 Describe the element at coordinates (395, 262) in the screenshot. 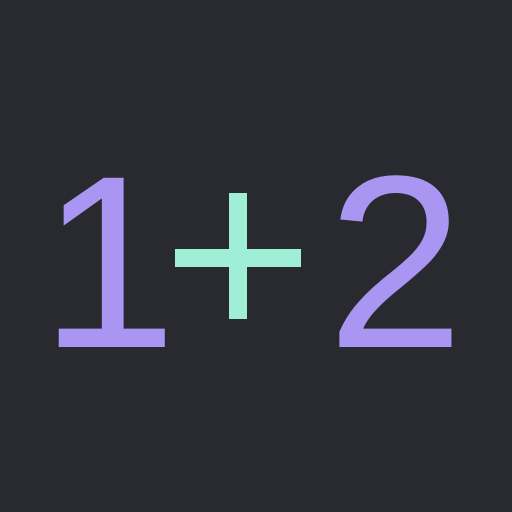

I see `right-operand: 2` at that location.